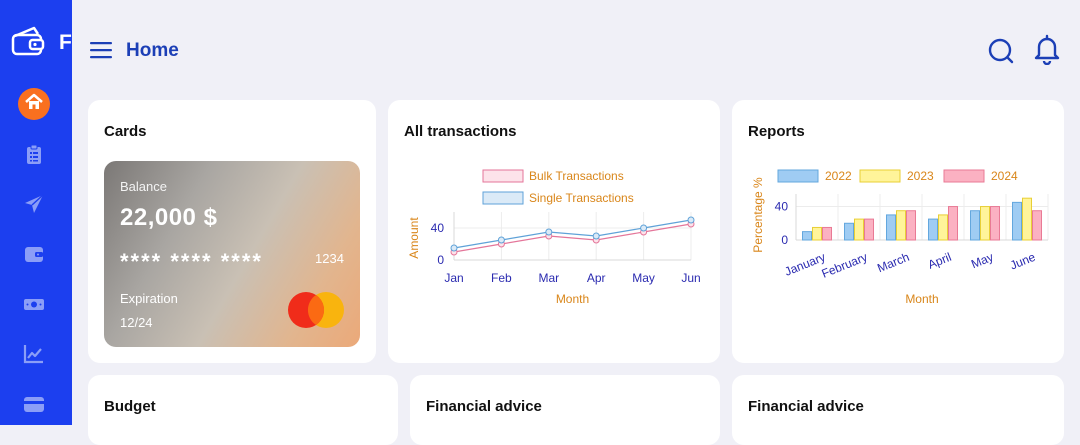  What do you see at coordinates (805, 264) in the screenshot?
I see `x-tick-label: January` at bounding box center [805, 264].